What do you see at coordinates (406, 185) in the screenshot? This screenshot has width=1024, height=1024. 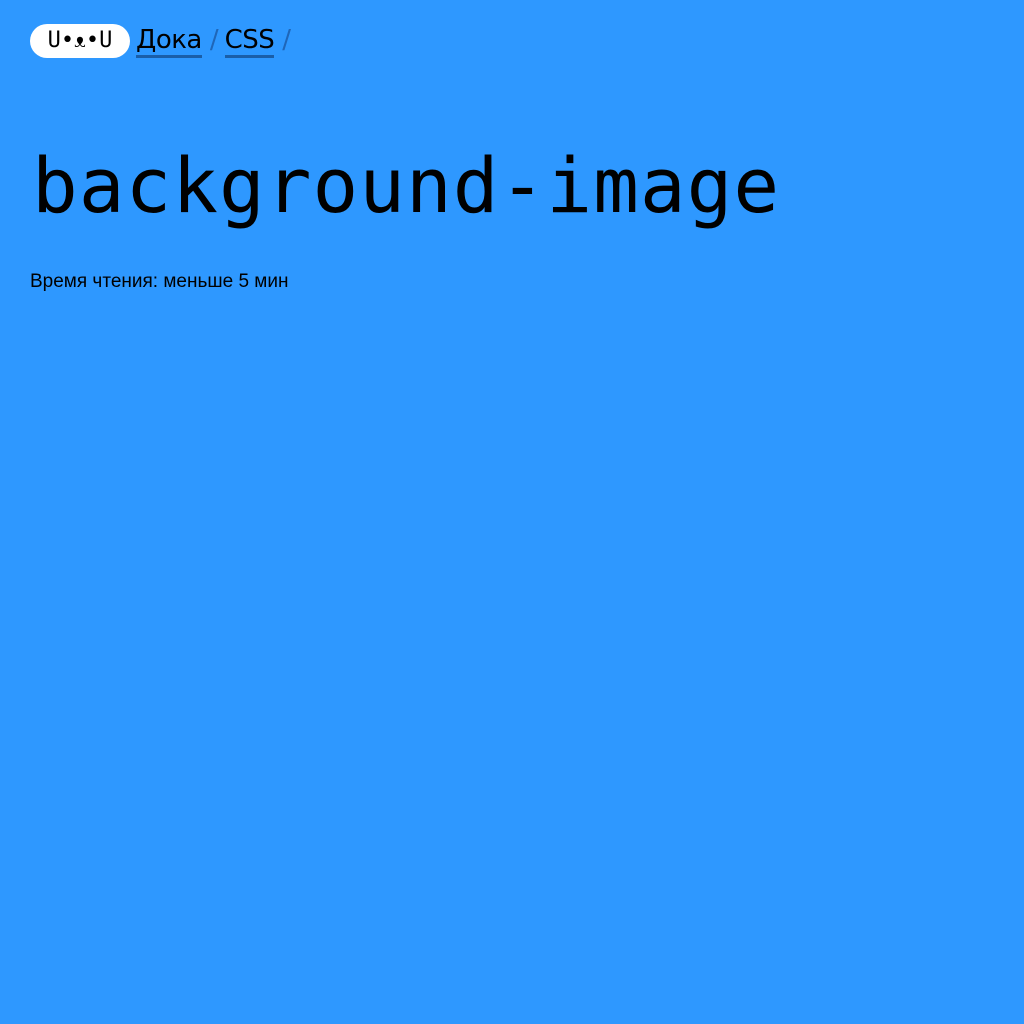 I see `page-title: background-image` at bounding box center [406, 185].